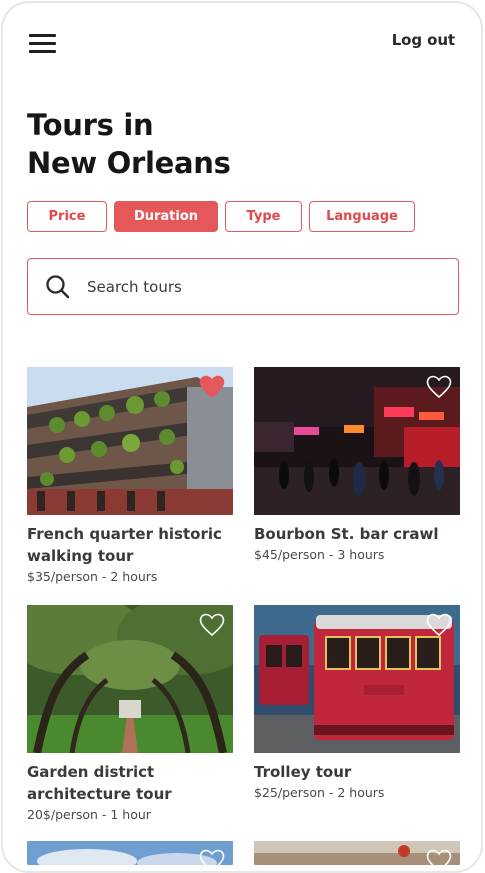 The height and width of the screenshot is (873, 485). What do you see at coordinates (303, 772) in the screenshot?
I see `tour-title: Trolley tour` at bounding box center [303, 772].